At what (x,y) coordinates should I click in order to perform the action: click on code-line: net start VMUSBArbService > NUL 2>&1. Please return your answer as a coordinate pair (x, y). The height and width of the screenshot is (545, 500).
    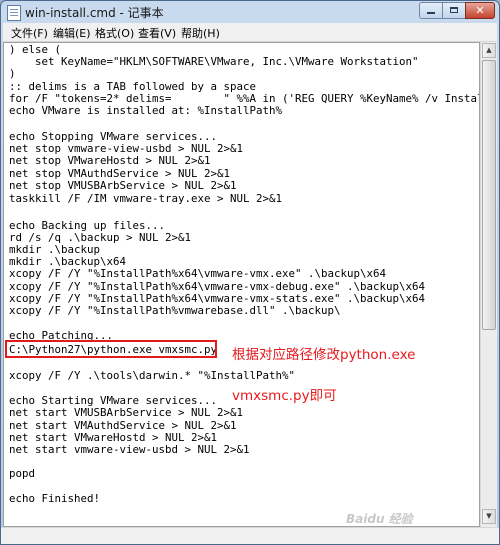
    Looking at the image, I should click on (126, 412).